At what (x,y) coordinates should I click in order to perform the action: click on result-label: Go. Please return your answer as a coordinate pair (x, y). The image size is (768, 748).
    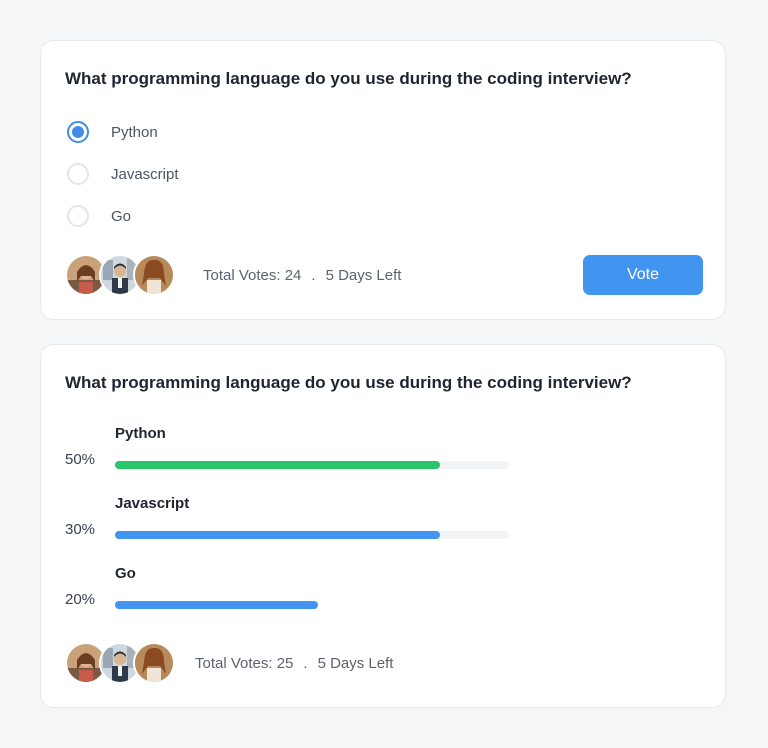
    Looking at the image, I should click on (125, 573).